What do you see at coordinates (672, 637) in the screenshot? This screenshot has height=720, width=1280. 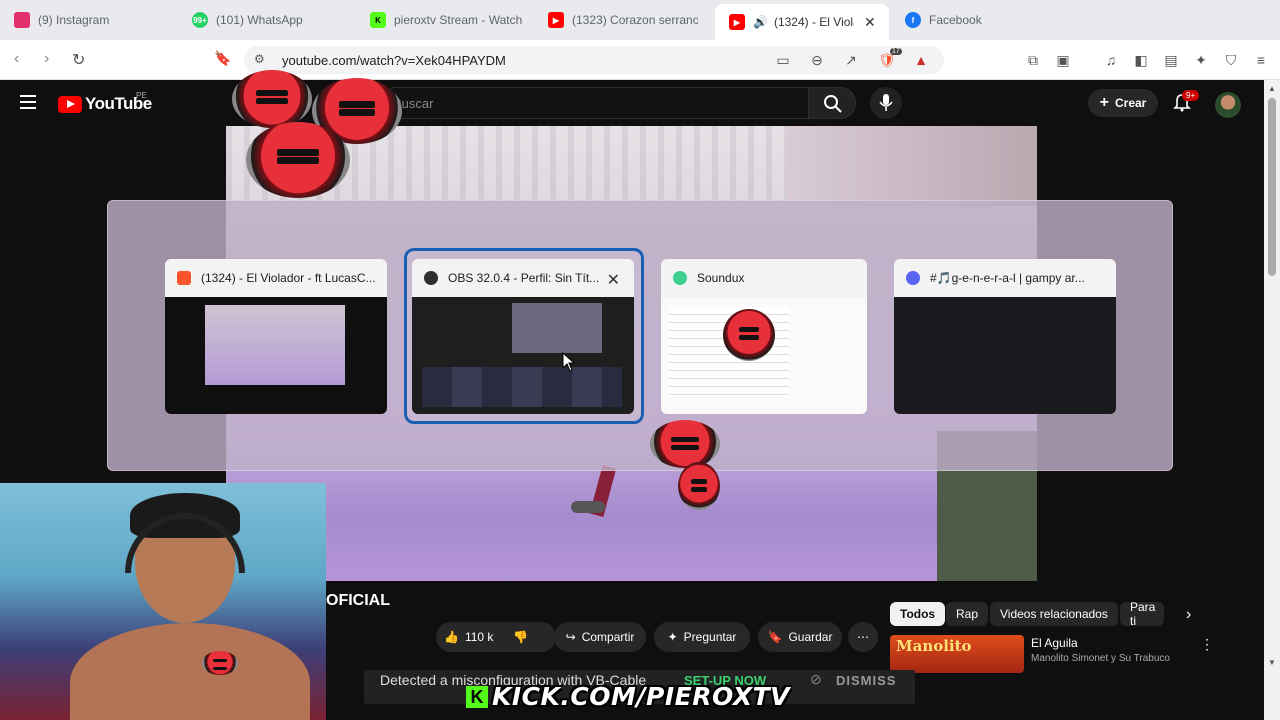 I see `sparkle-icon: ✦` at bounding box center [672, 637].